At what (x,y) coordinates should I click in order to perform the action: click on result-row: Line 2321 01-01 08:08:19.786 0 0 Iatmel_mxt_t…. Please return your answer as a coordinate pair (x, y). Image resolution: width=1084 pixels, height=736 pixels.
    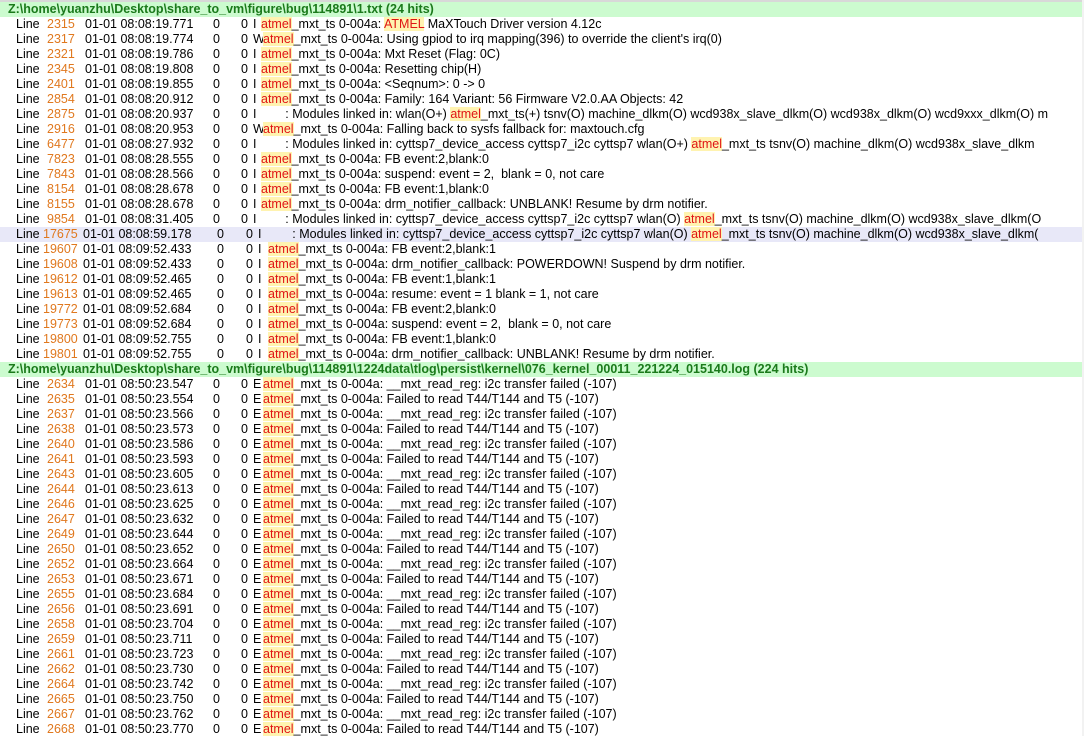
    Looking at the image, I should click on (542, 54).